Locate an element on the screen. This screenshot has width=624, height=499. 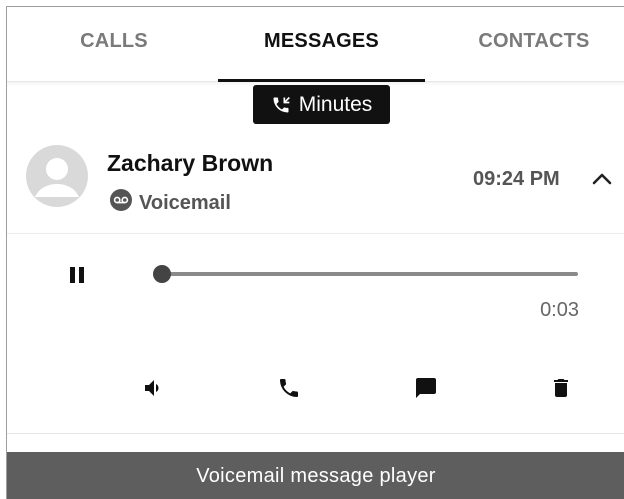
avatar is located at coordinates (57, 176).